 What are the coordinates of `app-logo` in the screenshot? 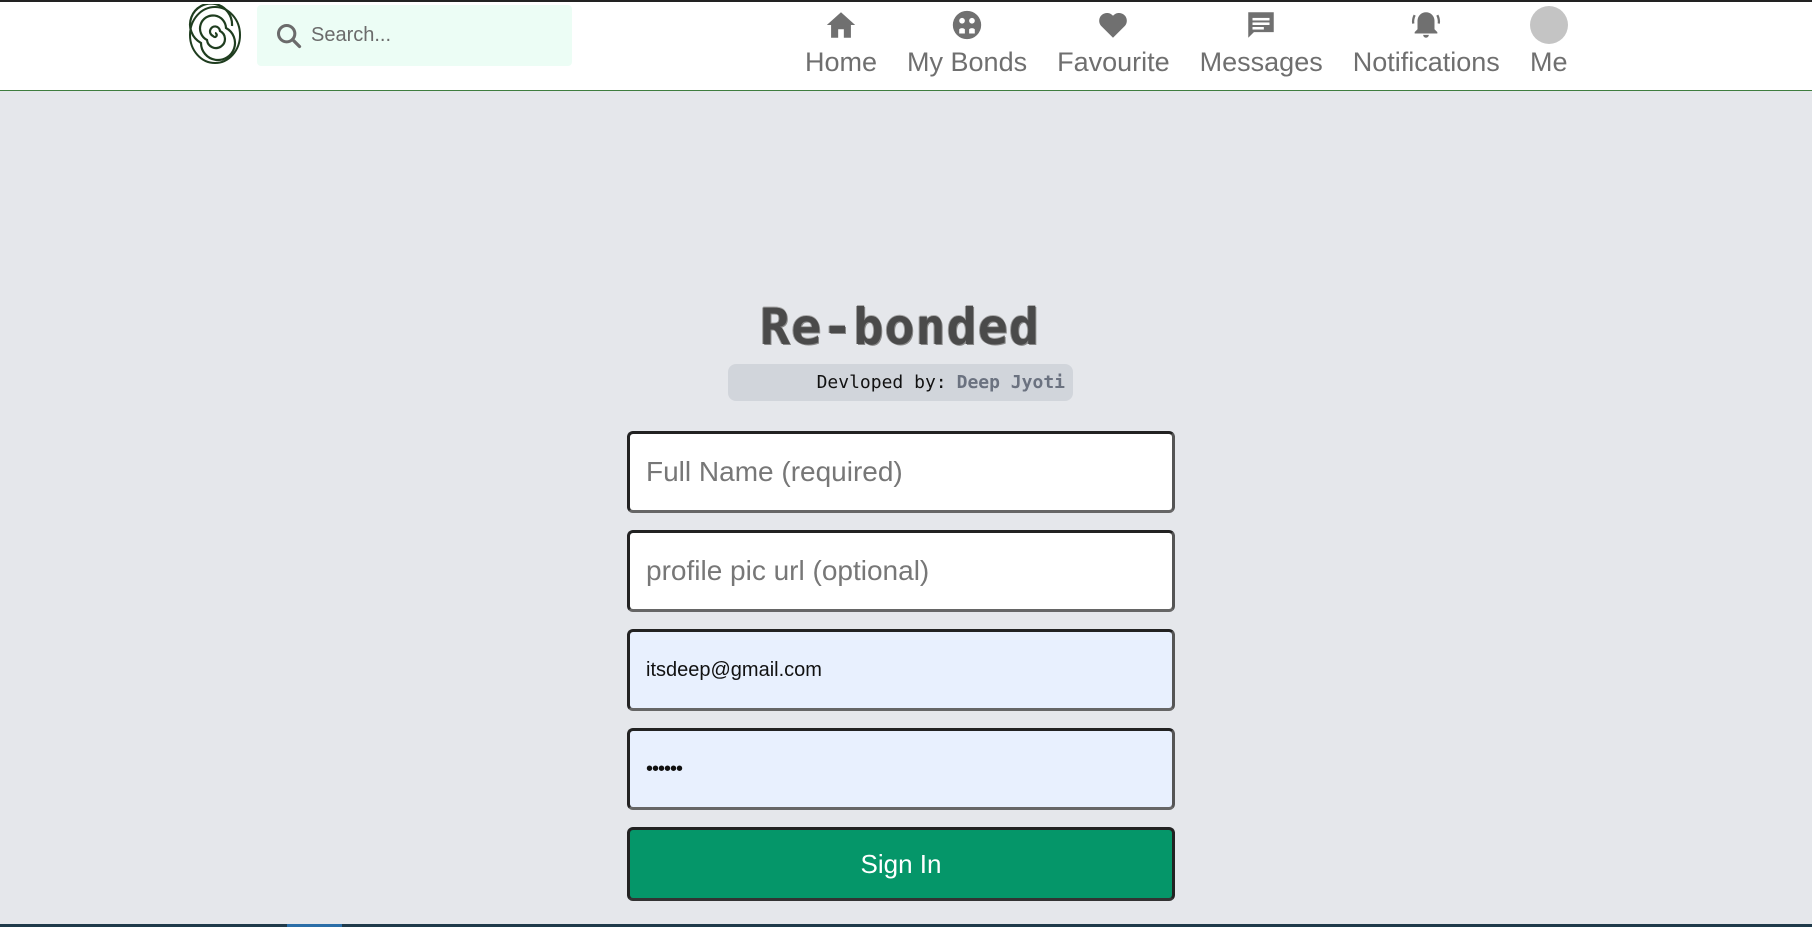 It's located at (215, 33).